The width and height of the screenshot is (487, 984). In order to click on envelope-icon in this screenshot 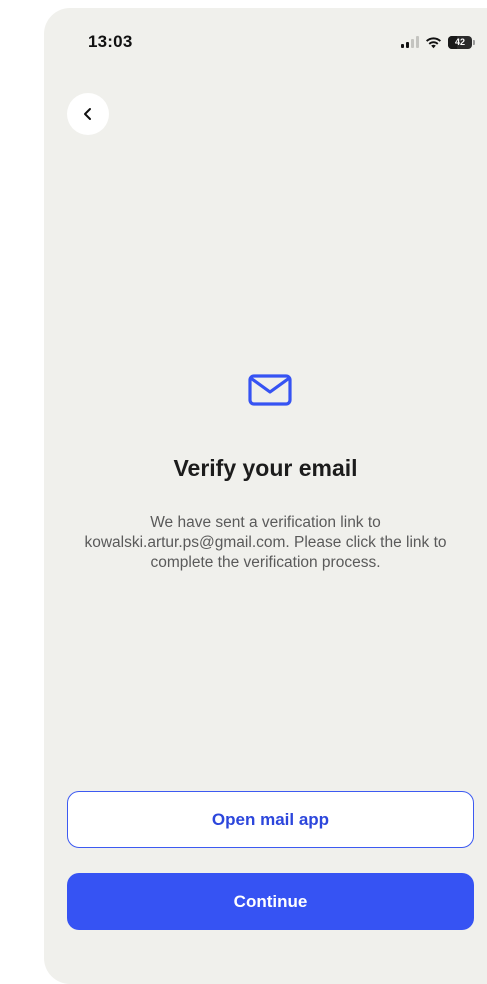, I will do `click(270, 390)`.